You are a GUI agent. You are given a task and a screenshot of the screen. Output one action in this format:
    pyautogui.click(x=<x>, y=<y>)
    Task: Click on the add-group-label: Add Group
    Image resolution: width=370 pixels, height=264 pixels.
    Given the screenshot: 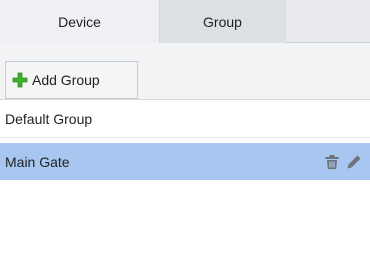 What is the action you would take?
    pyautogui.click(x=66, y=80)
    